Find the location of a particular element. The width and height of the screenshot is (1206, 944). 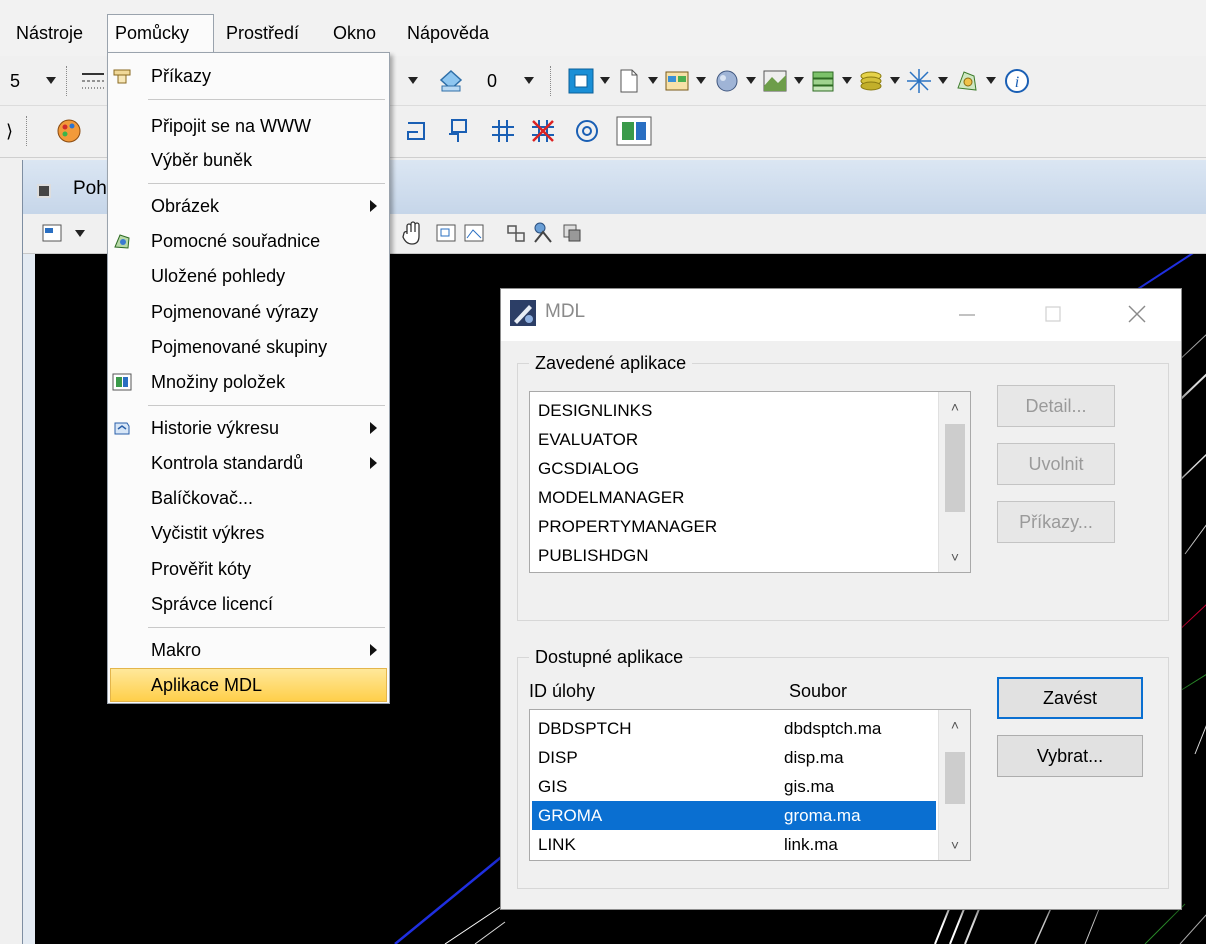

view-attributes-icon is located at coordinates (52, 233).